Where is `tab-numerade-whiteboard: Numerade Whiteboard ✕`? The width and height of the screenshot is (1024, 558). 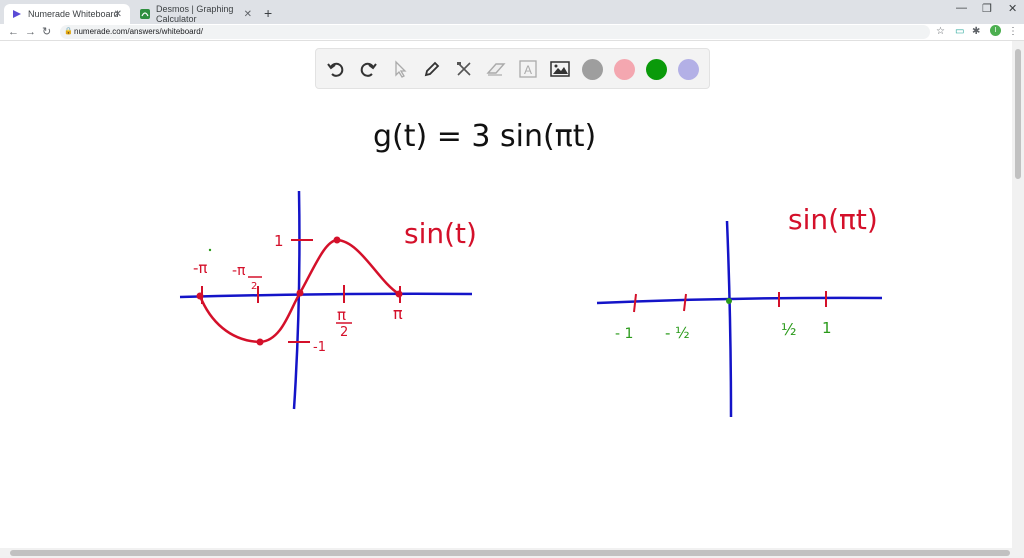 tab-numerade-whiteboard: Numerade Whiteboard ✕ is located at coordinates (67, 14).